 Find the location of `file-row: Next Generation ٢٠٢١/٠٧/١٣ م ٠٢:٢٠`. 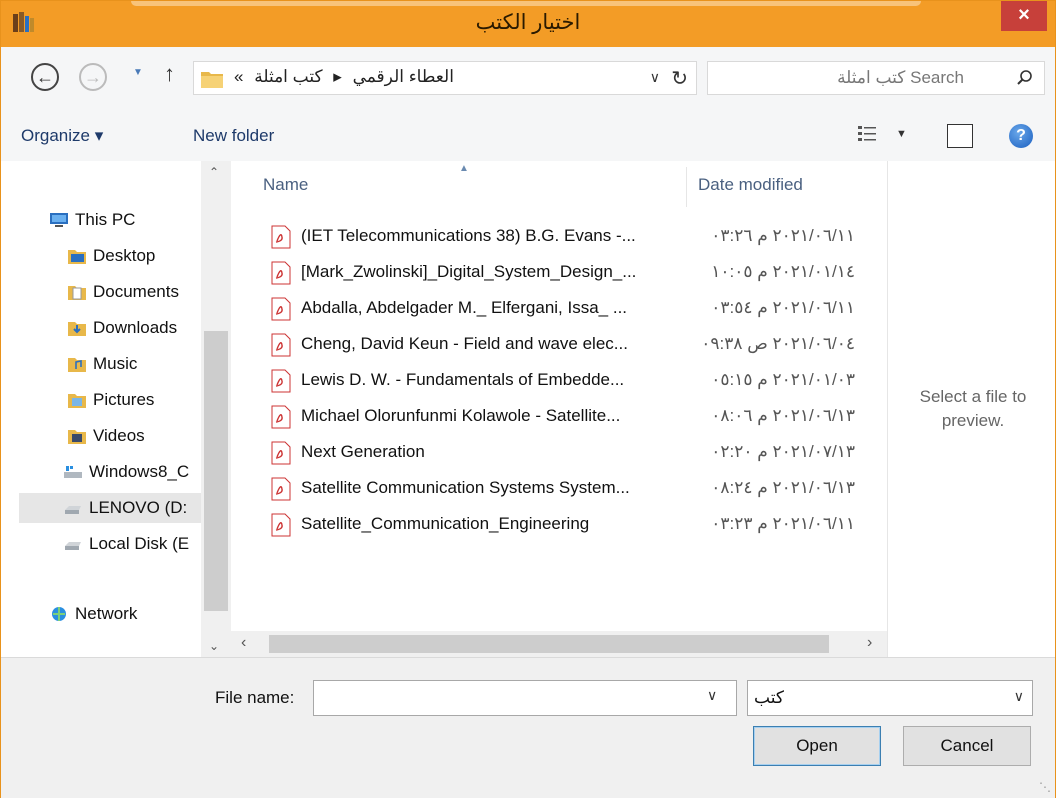

file-row: Next Generation ٢٠٢١/٠٧/١٣ م ٠٢:٢٠ is located at coordinates (571, 453).